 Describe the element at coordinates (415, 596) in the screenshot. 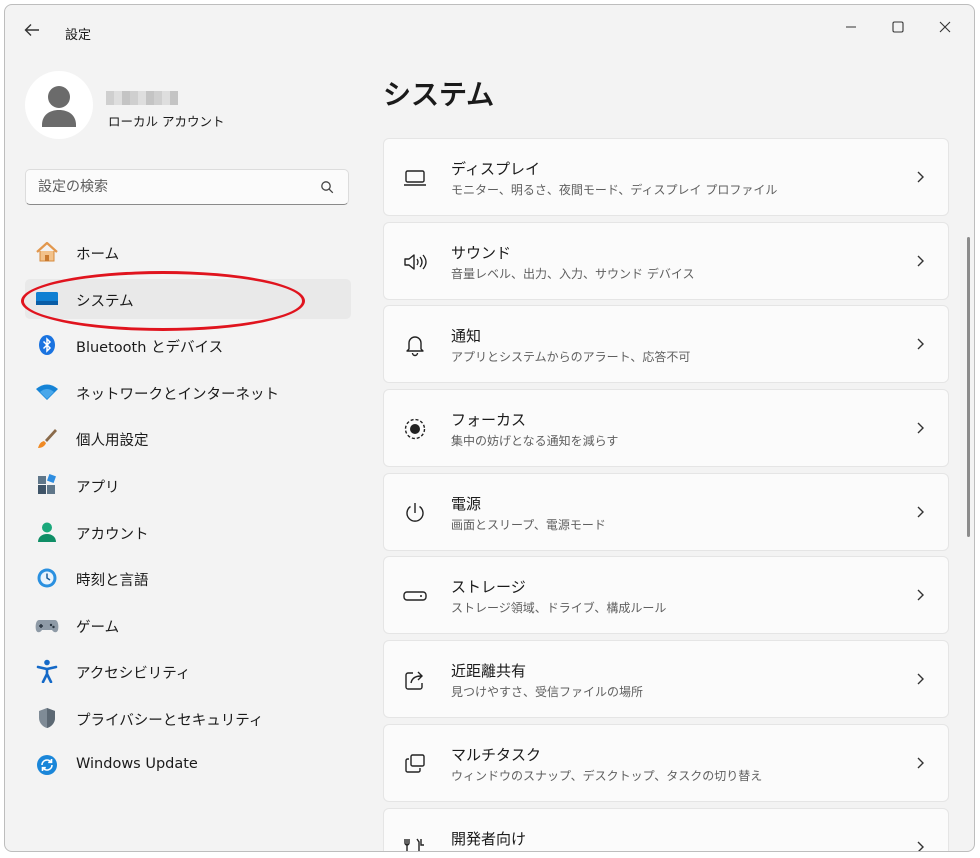

I see `storage-icon` at that location.